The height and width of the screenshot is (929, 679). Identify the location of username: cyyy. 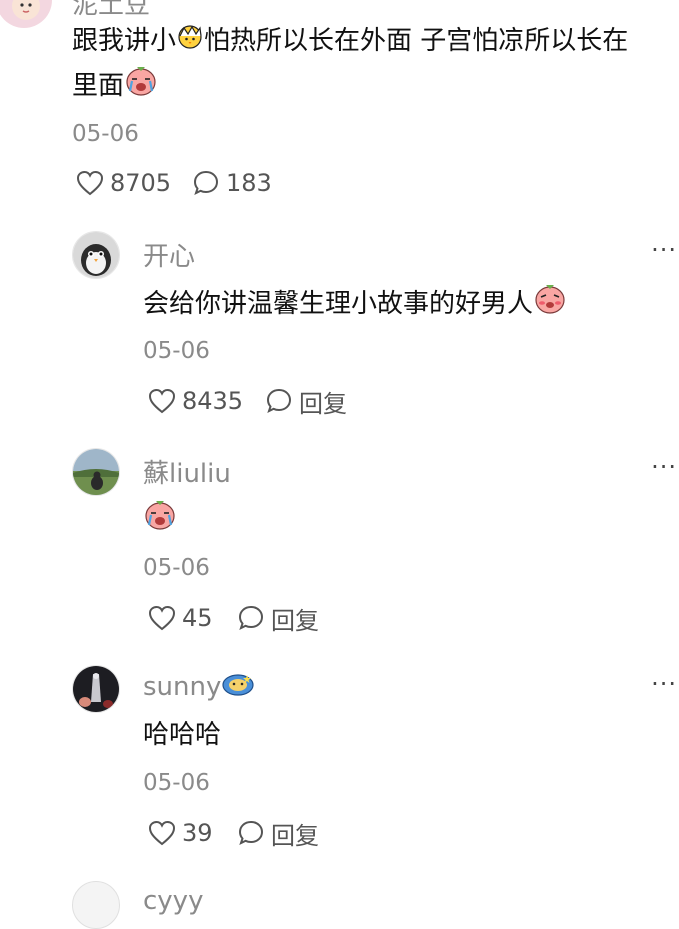
(173, 901).